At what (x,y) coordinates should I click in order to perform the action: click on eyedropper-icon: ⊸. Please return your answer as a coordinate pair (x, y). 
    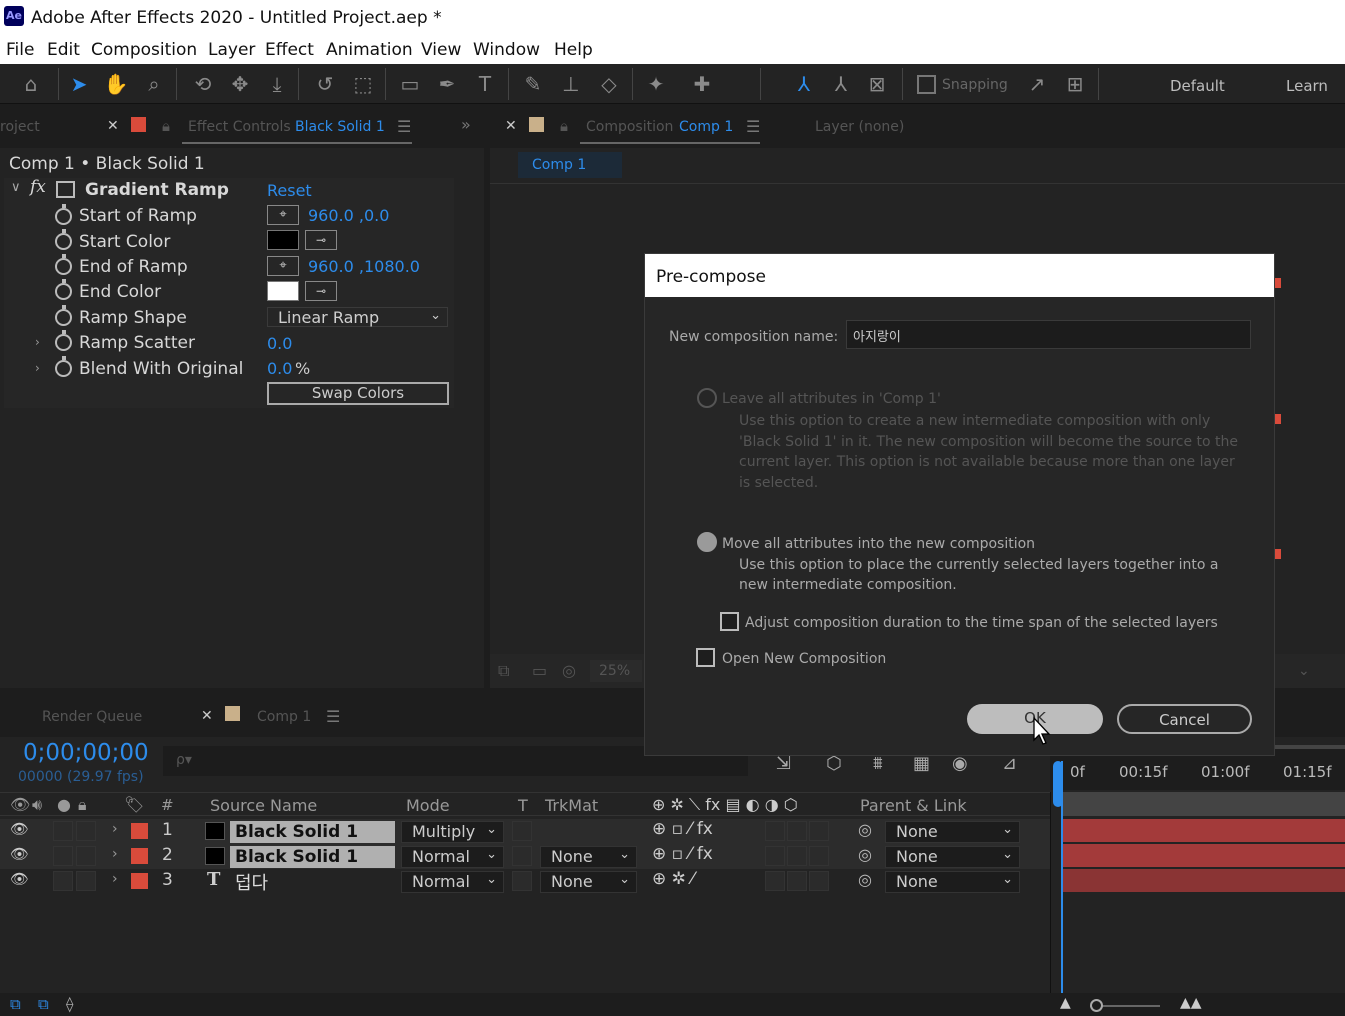
    Looking at the image, I should click on (321, 240).